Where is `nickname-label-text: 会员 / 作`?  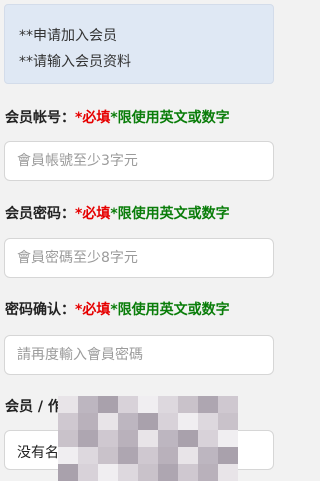 nickname-label-text: 会员 / 作 is located at coordinates (33, 407).